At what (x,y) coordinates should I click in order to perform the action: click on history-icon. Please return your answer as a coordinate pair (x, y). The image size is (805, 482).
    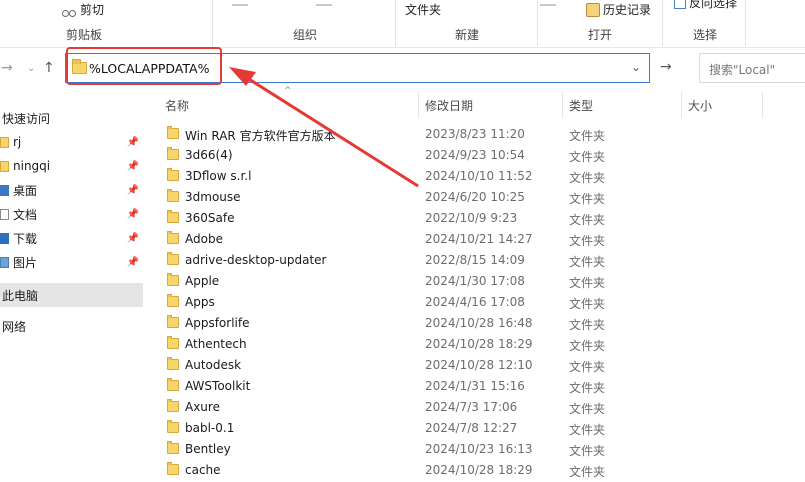
    Looking at the image, I should click on (593, 9).